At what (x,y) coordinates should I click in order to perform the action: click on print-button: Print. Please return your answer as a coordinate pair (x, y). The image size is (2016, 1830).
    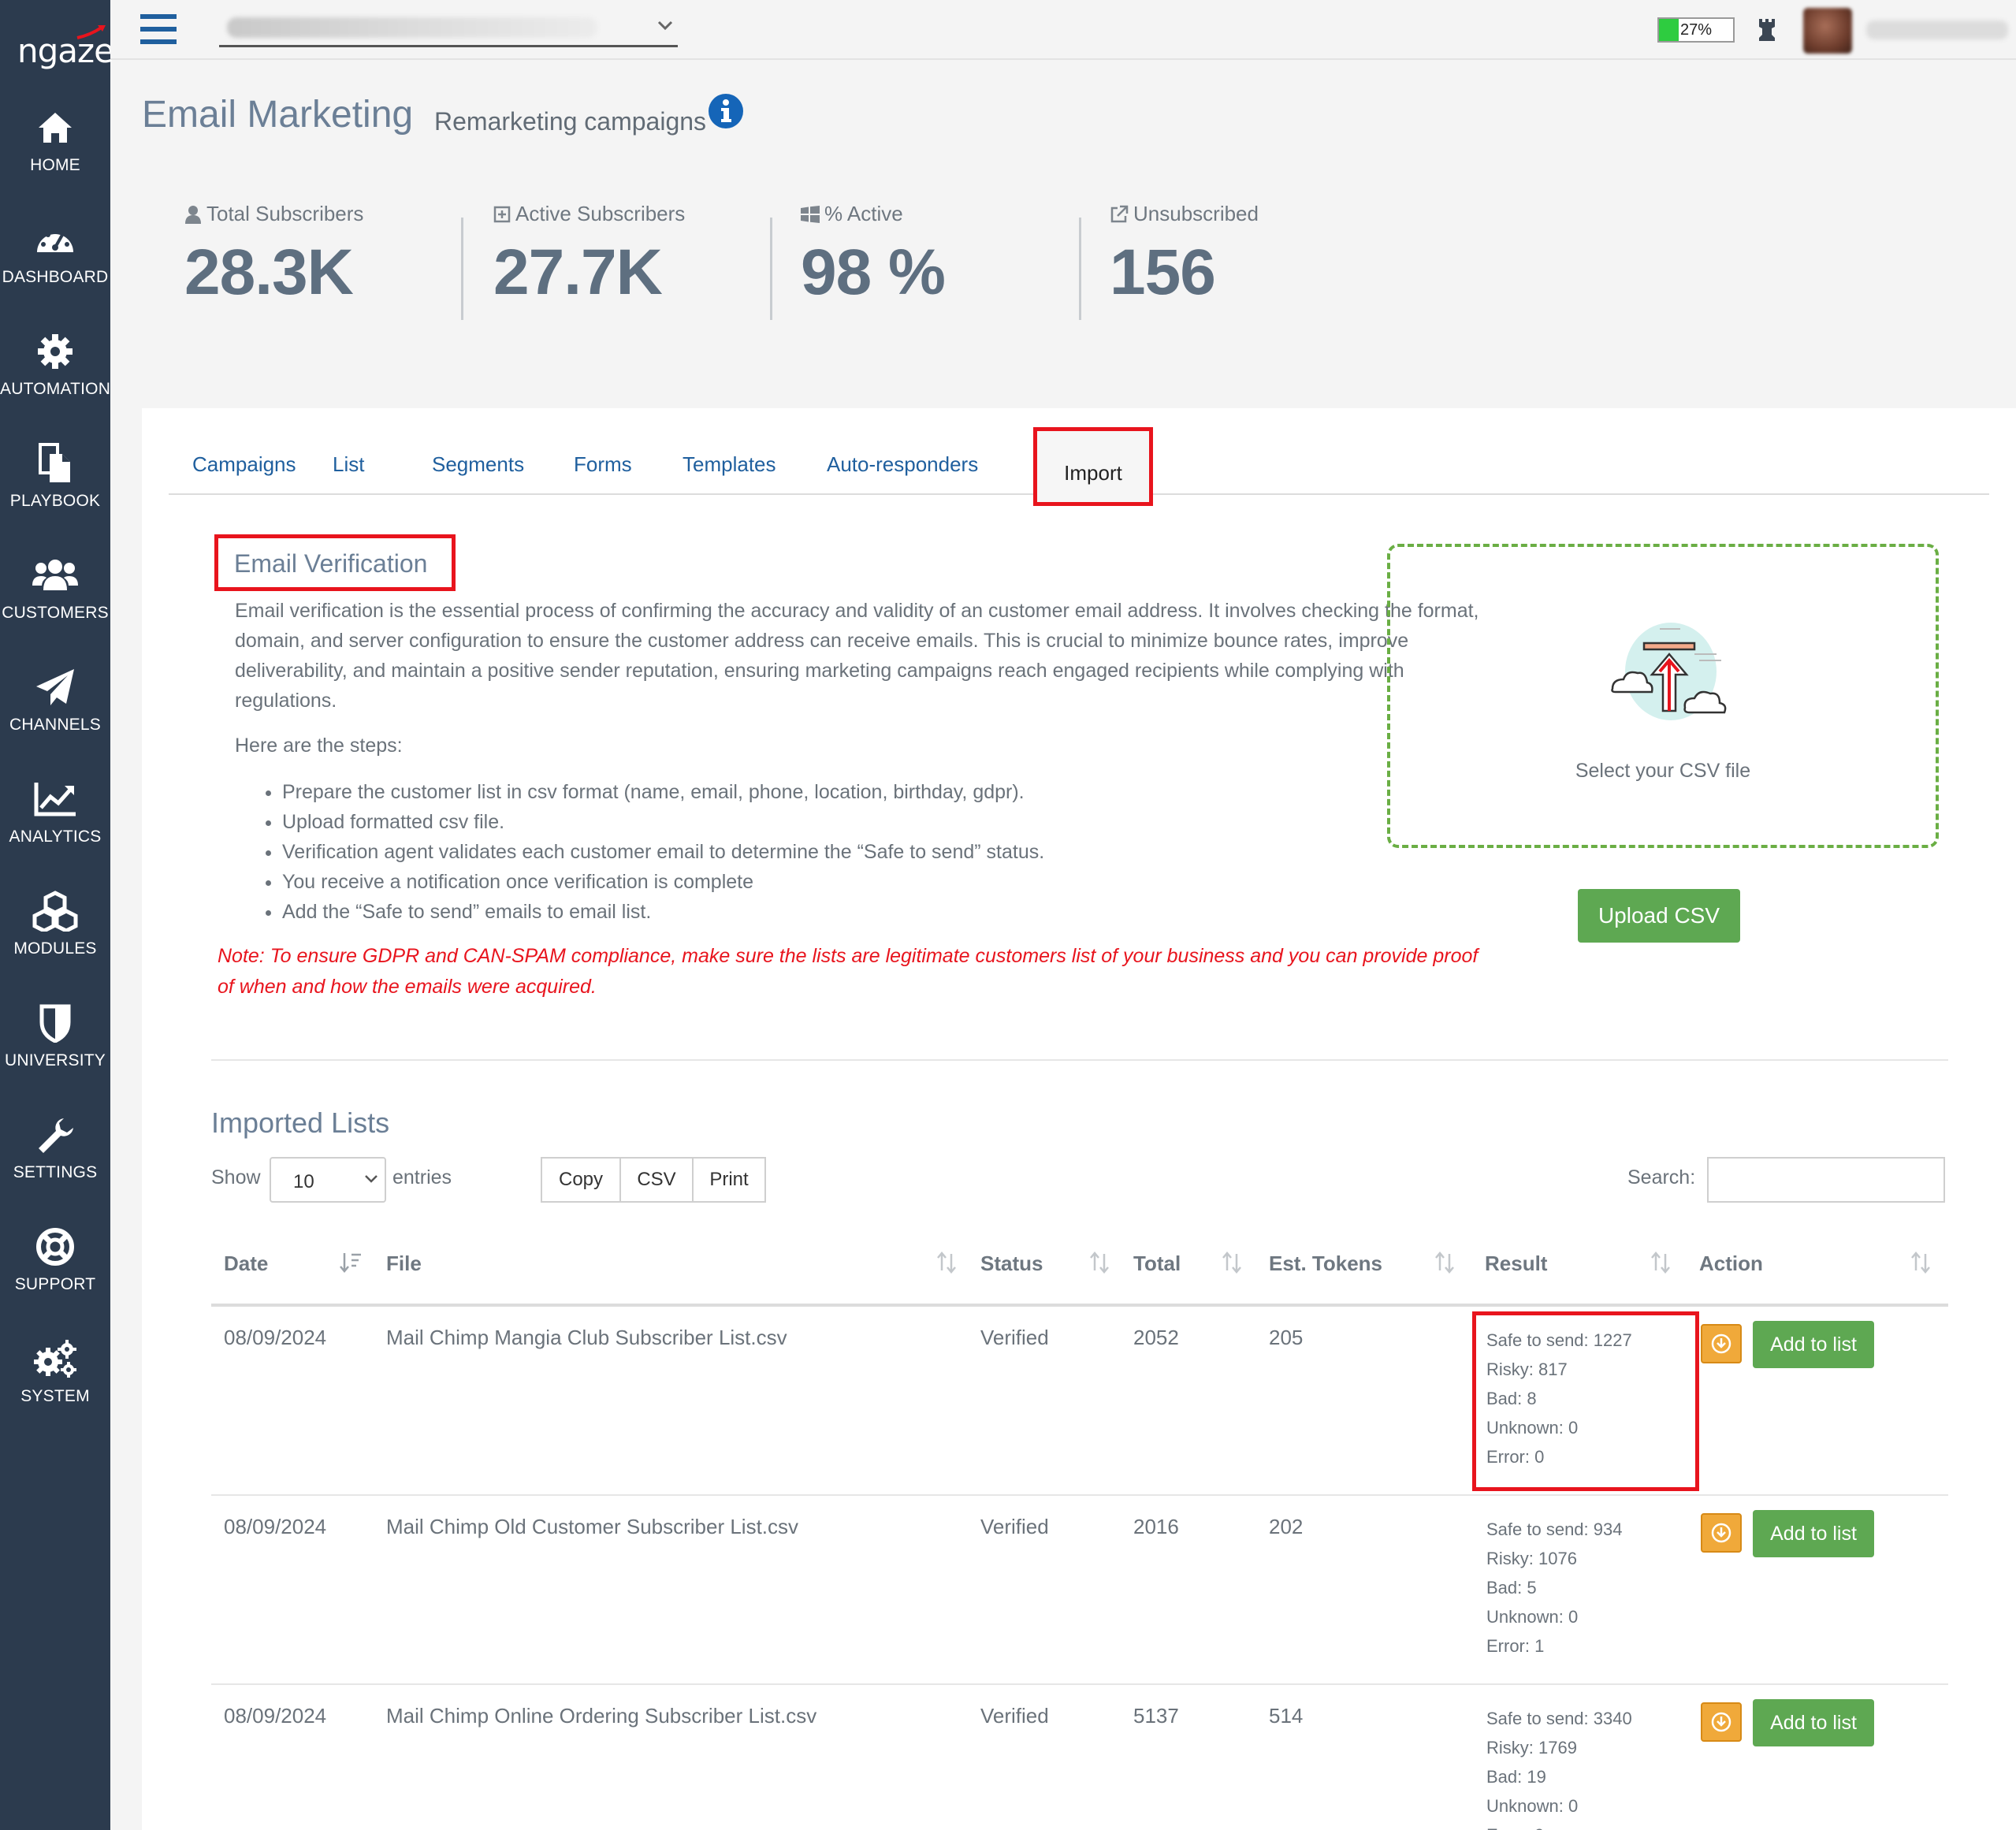
    Looking at the image, I should click on (729, 1180).